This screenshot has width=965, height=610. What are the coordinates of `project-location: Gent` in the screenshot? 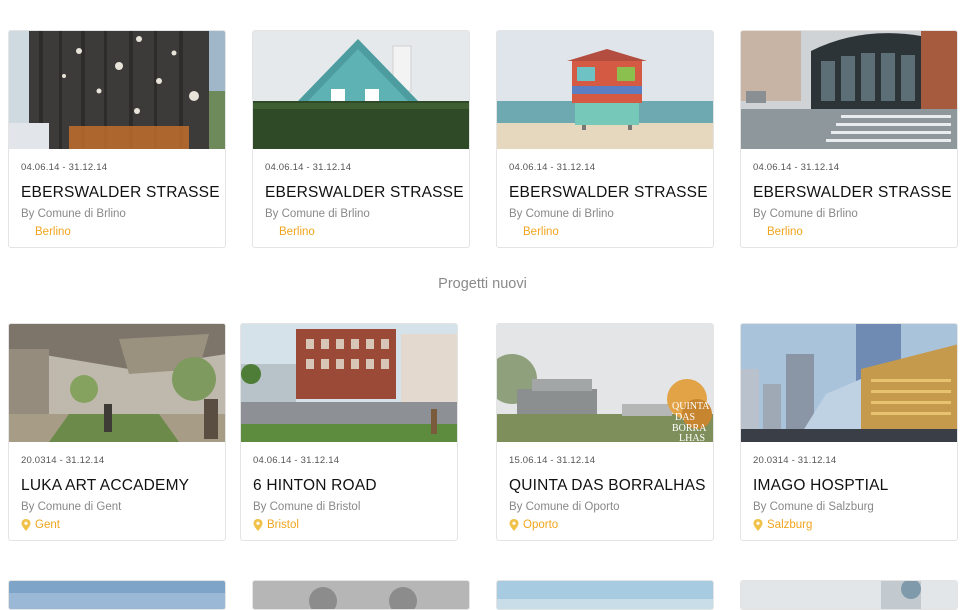 It's located at (40, 525).